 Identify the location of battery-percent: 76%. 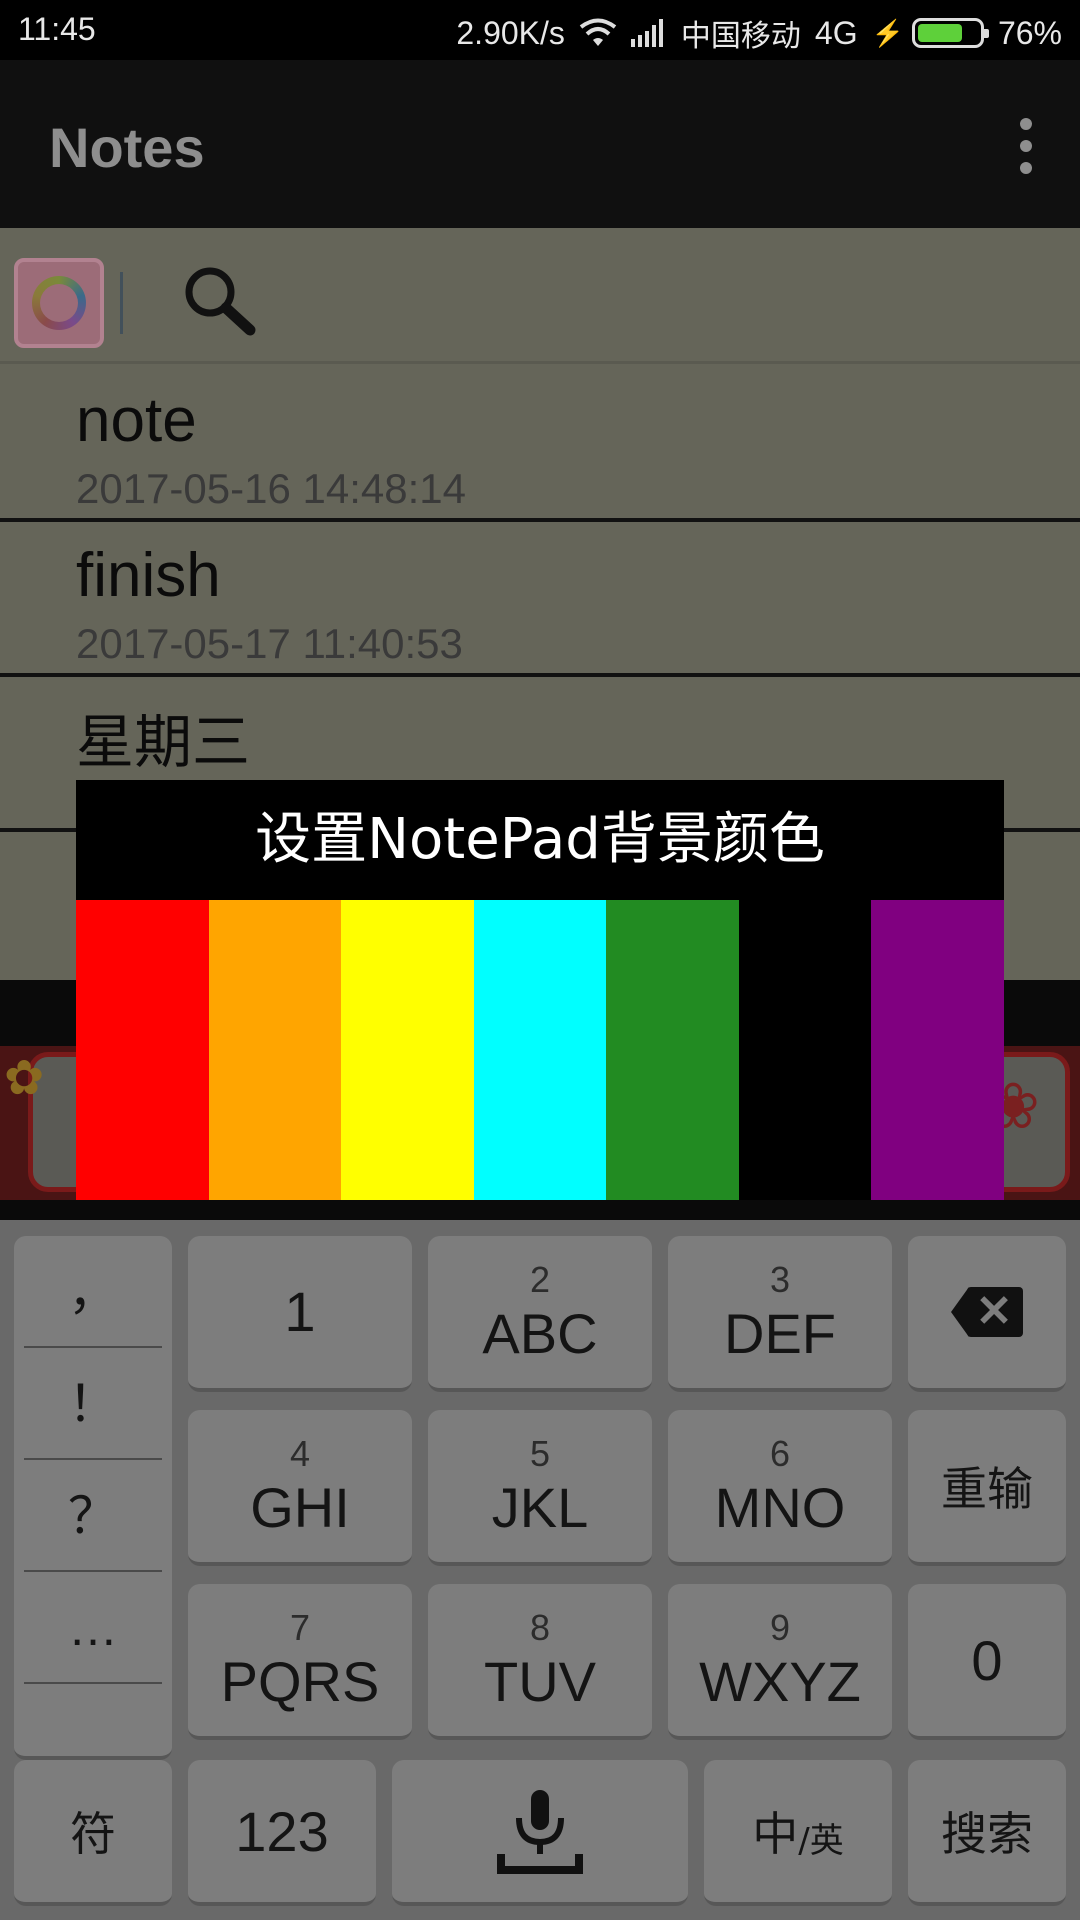
(1029, 32).